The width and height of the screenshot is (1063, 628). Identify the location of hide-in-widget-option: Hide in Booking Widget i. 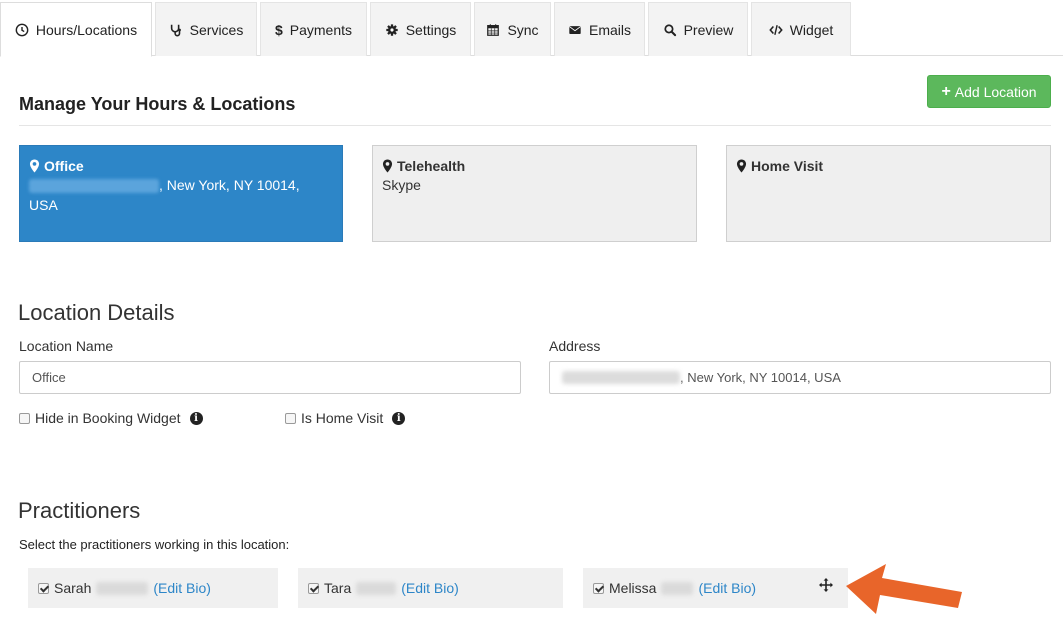
(111, 418).